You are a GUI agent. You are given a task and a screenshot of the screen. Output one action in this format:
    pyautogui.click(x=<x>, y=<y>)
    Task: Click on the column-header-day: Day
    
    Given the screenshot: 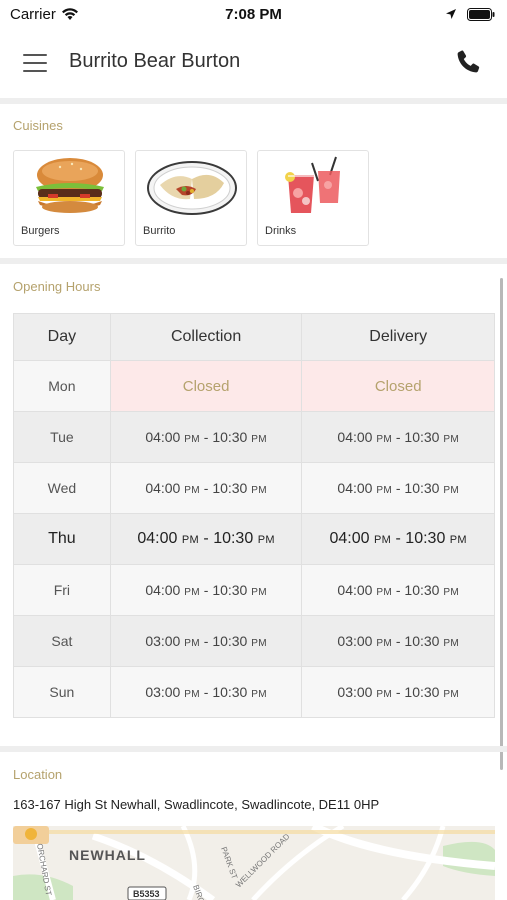 What is the action you would take?
    pyautogui.click(x=62, y=337)
    